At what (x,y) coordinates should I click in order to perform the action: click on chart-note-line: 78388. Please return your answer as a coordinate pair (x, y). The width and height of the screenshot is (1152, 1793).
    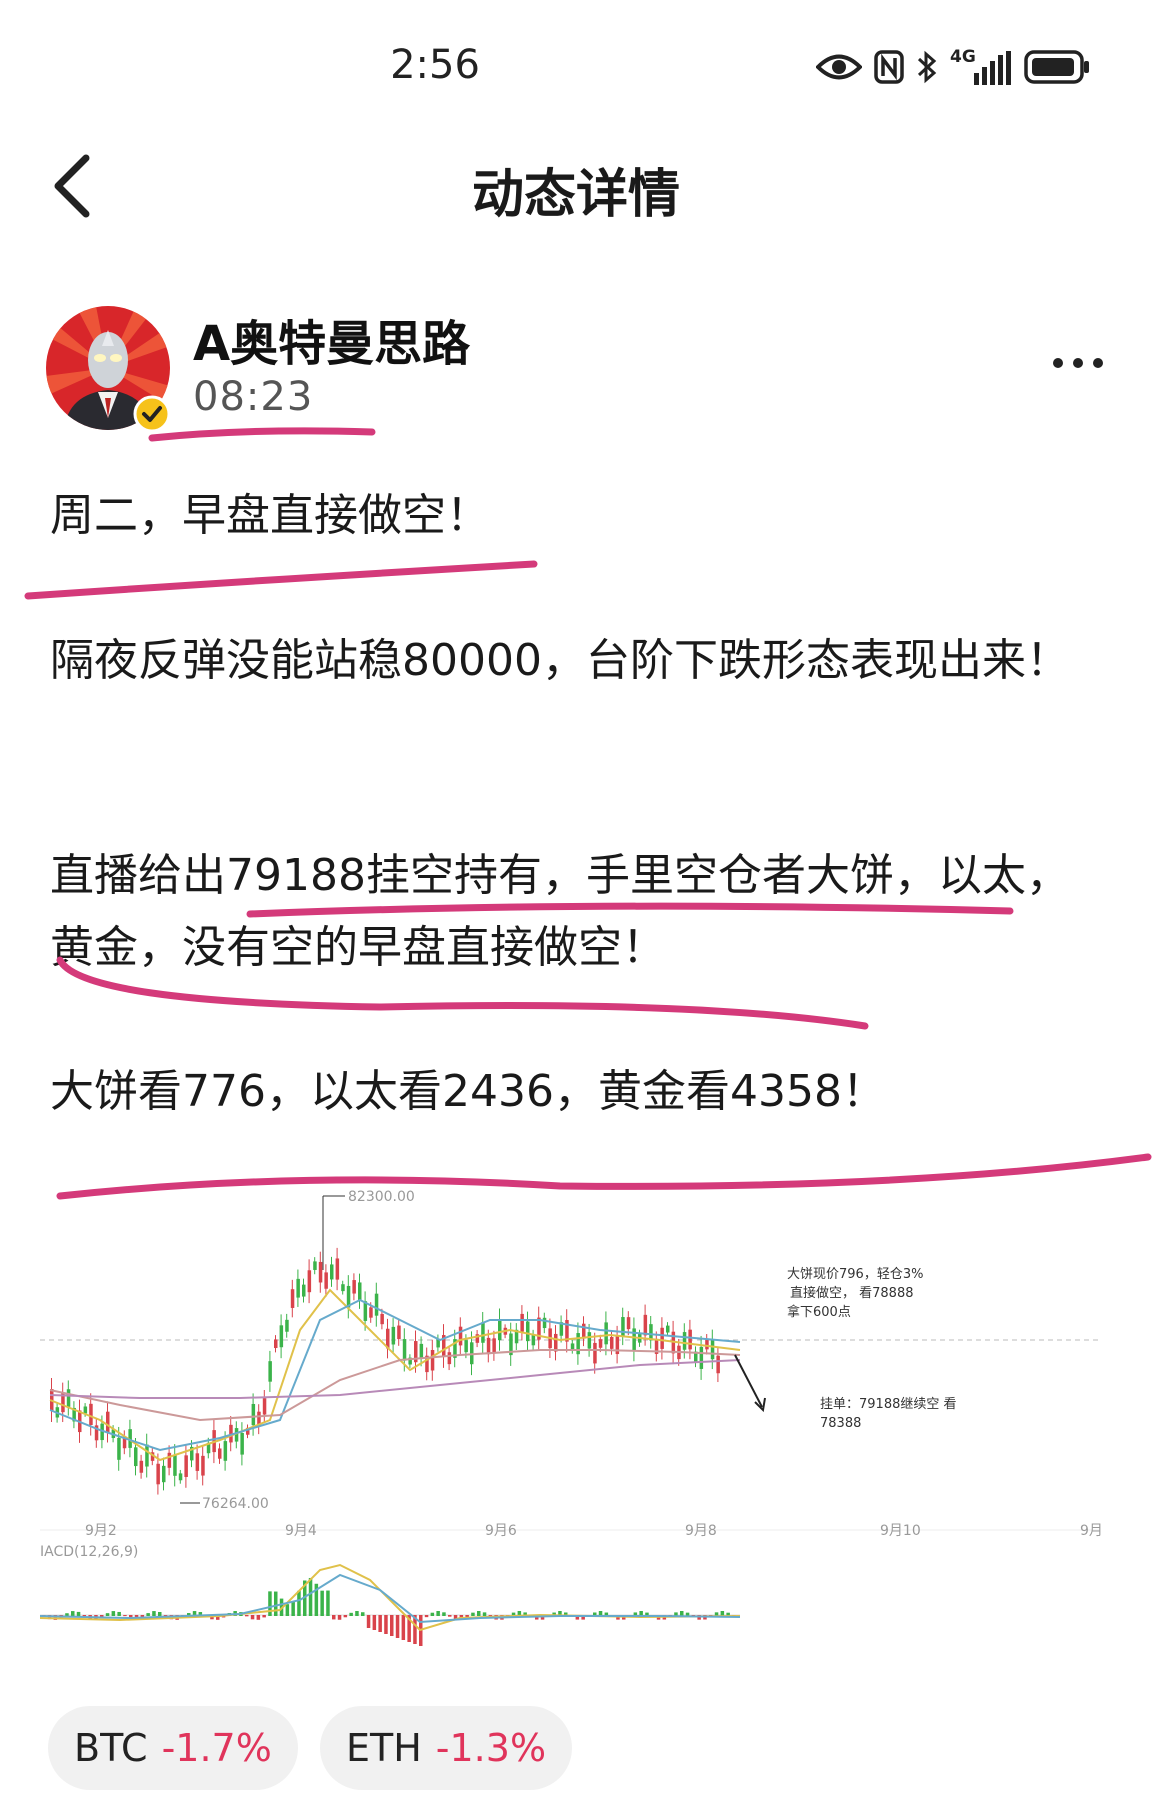
    Looking at the image, I should click on (840, 1423).